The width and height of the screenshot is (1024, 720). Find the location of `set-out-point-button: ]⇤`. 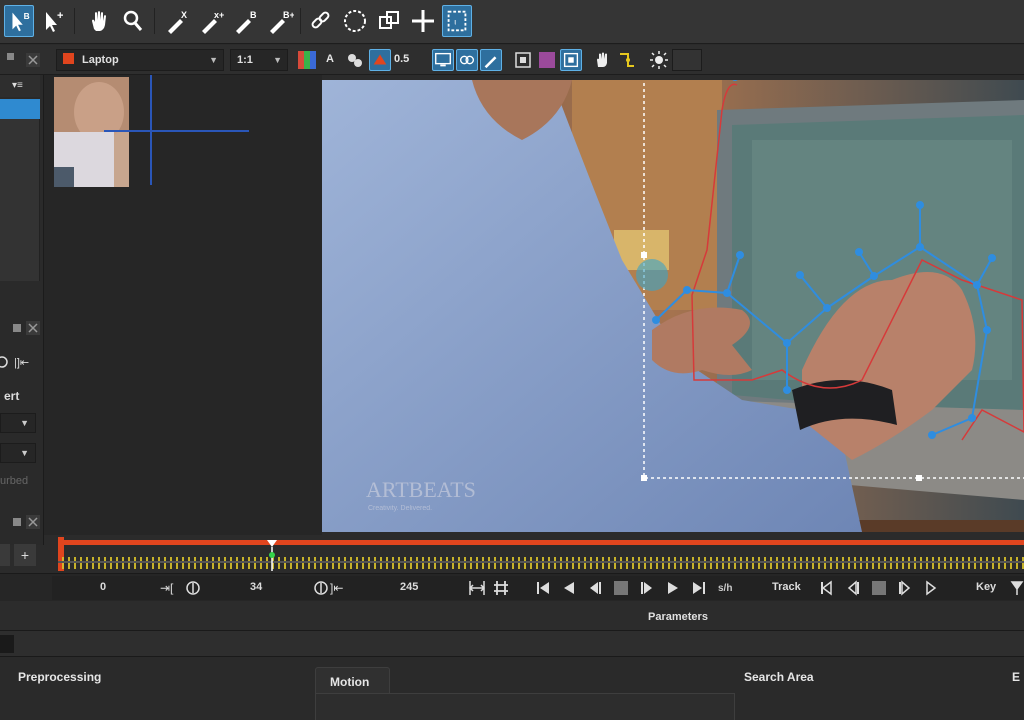

set-out-point-button: ]⇤ is located at coordinates (334, 588).